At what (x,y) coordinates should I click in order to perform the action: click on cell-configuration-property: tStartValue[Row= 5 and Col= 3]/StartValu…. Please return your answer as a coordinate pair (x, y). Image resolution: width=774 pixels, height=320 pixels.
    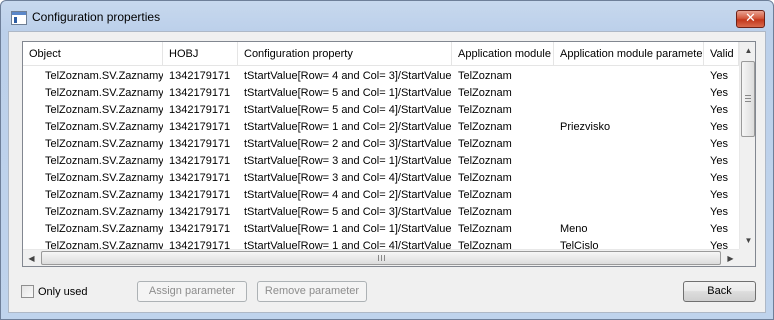
    Looking at the image, I should click on (348, 212).